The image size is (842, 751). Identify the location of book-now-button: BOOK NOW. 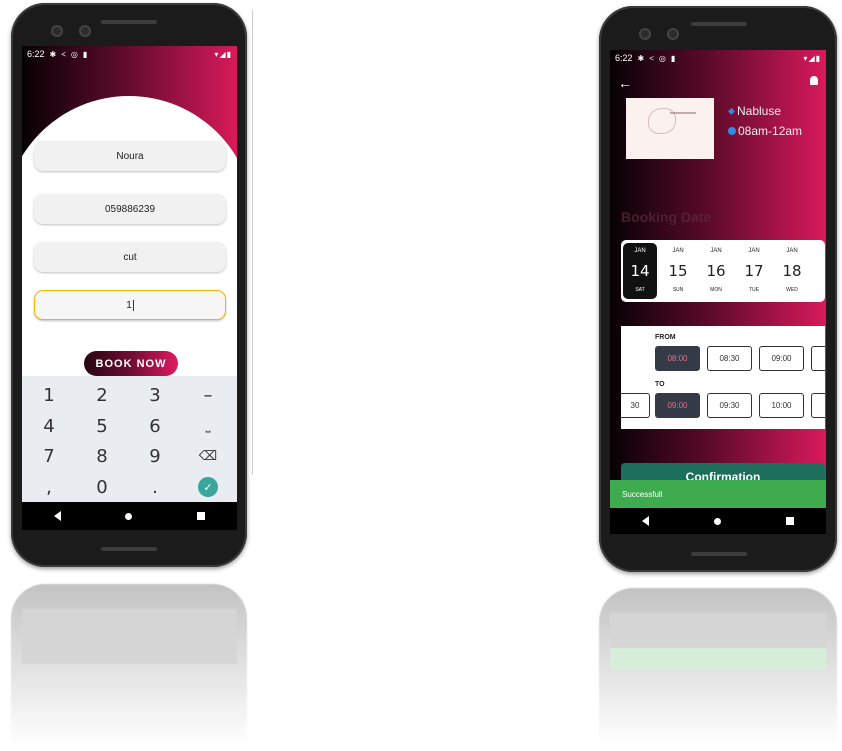
(131, 363).